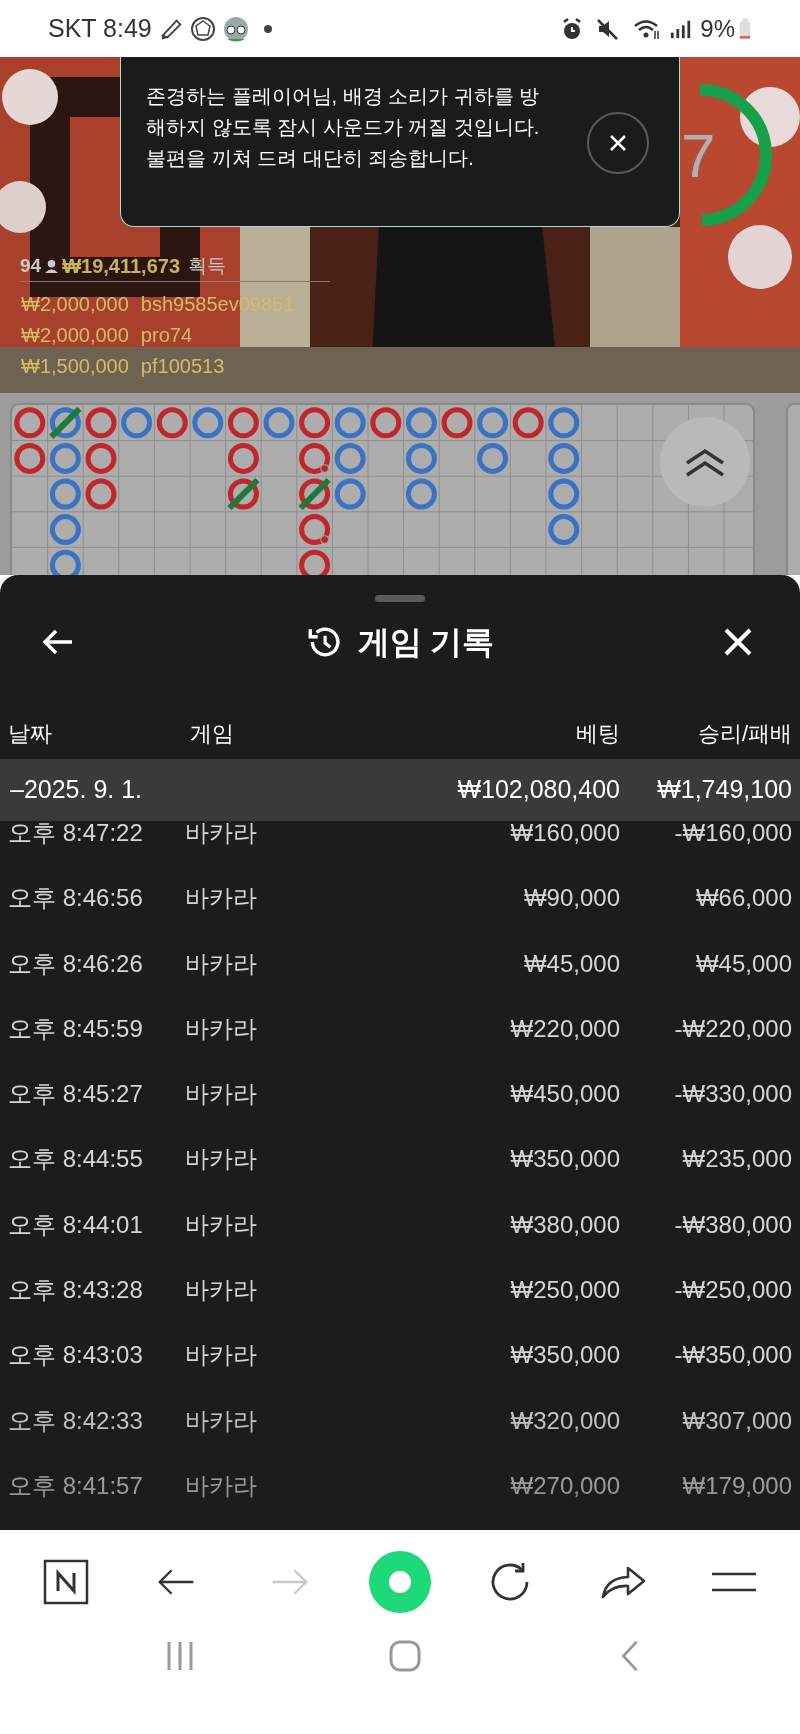  Describe the element at coordinates (733, 1028) in the screenshot. I see `table-cell-text: -₩220,000` at that location.